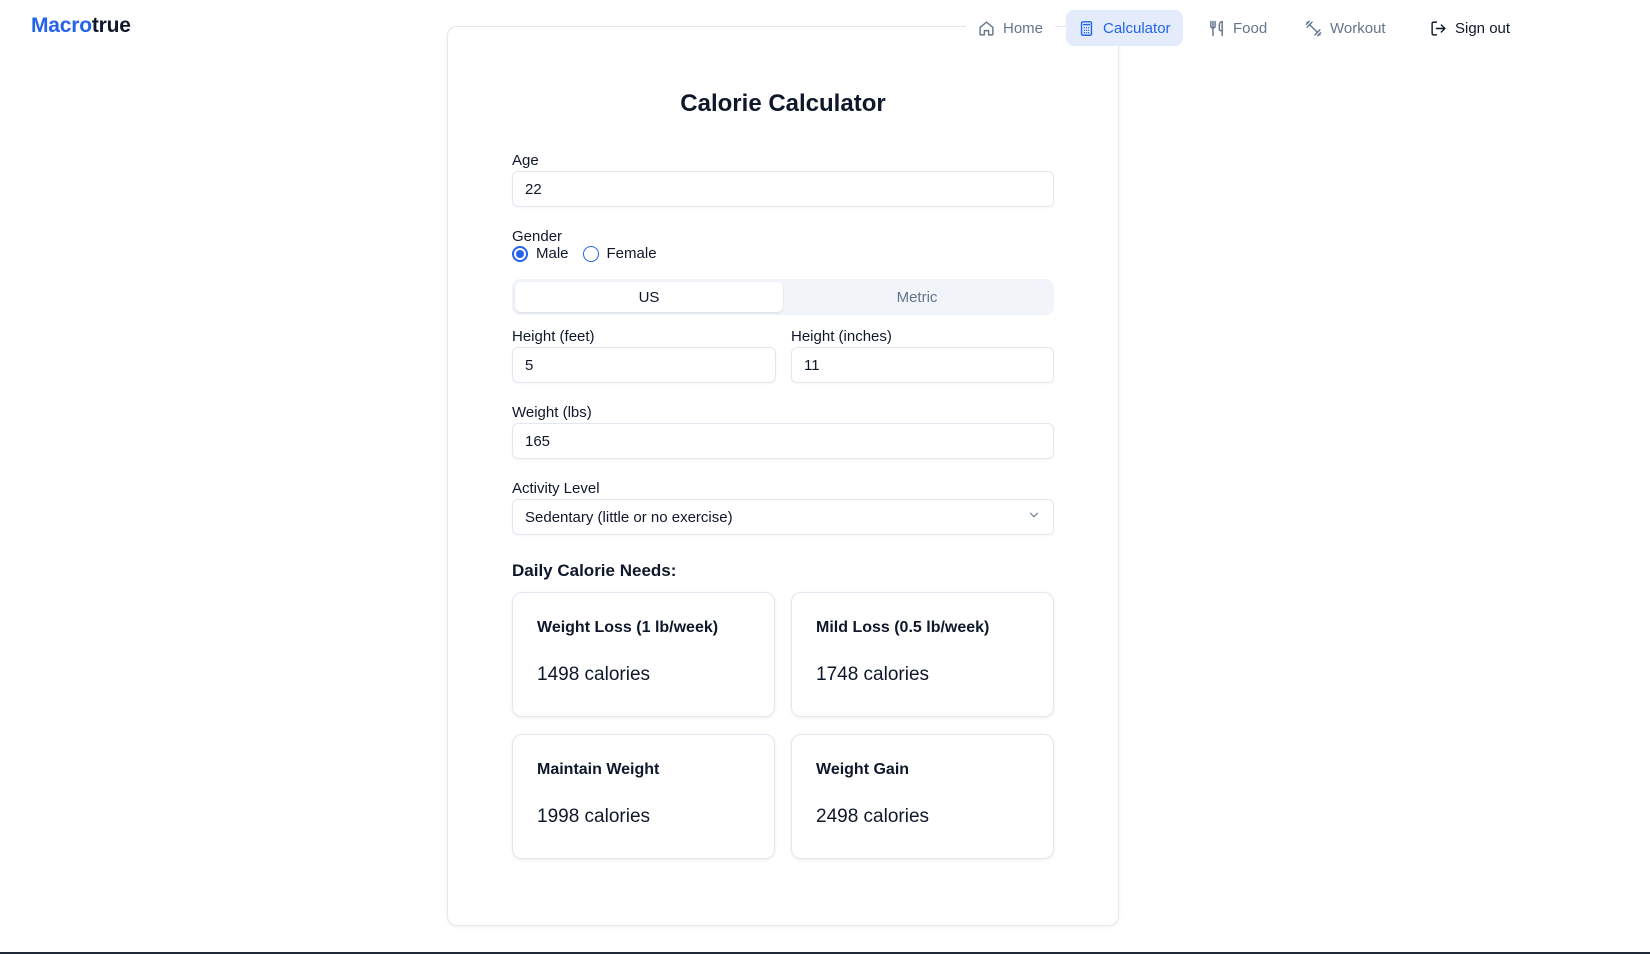 This screenshot has height=954, width=1650. I want to click on activity-value: Sedentary (little or no exercise), so click(629, 517).